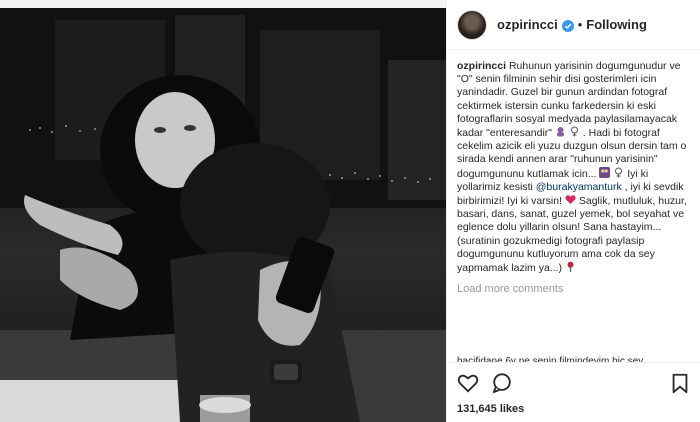  What do you see at coordinates (472, 24) in the screenshot?
I see `avatar` at bounding box center [472, 24].